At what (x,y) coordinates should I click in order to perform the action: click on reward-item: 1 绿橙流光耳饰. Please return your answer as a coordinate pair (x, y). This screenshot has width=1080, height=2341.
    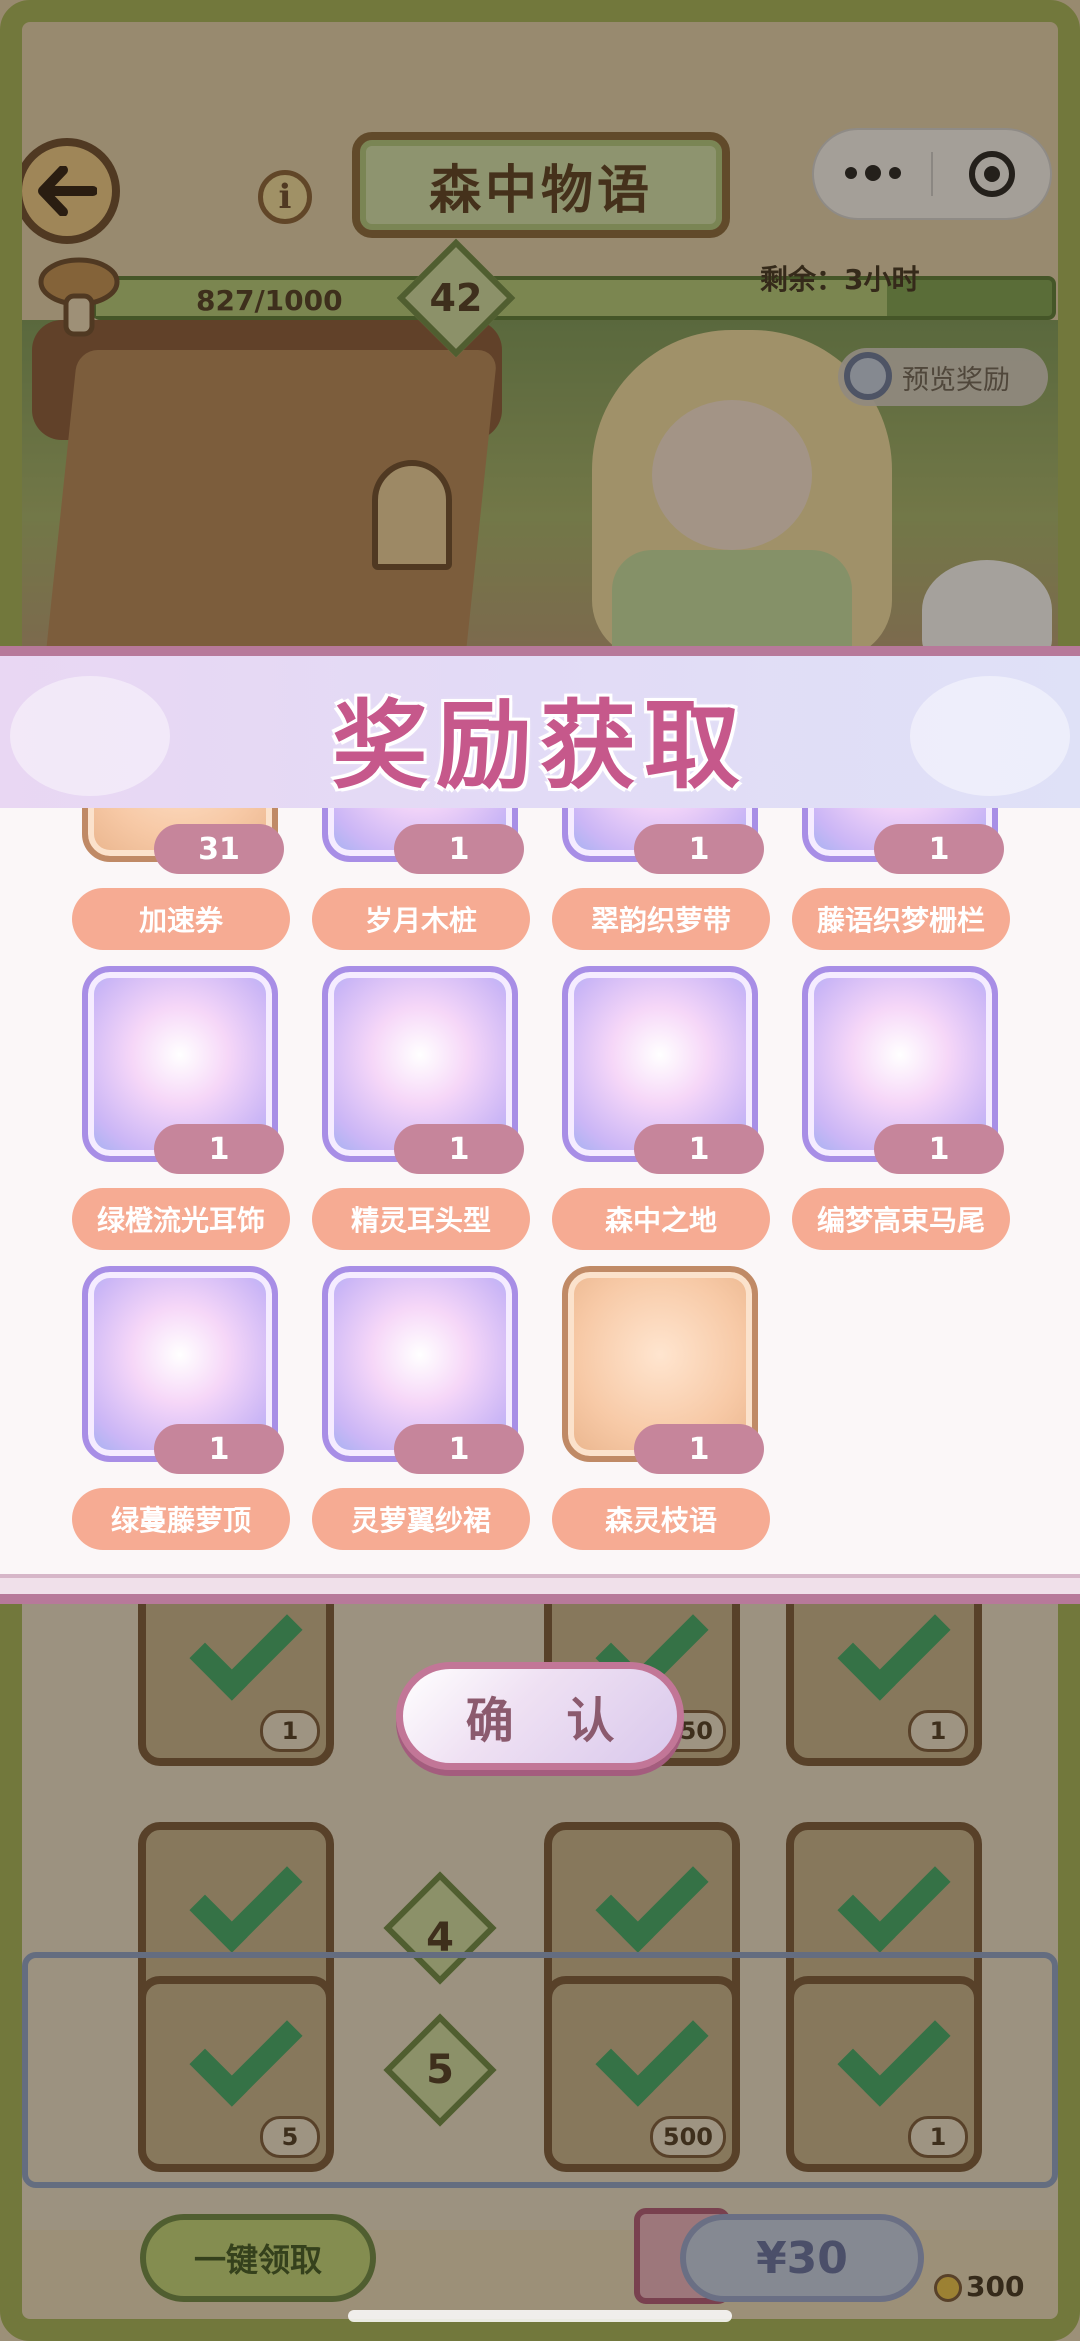
    Looking at the image, I should click on (182, 1111).